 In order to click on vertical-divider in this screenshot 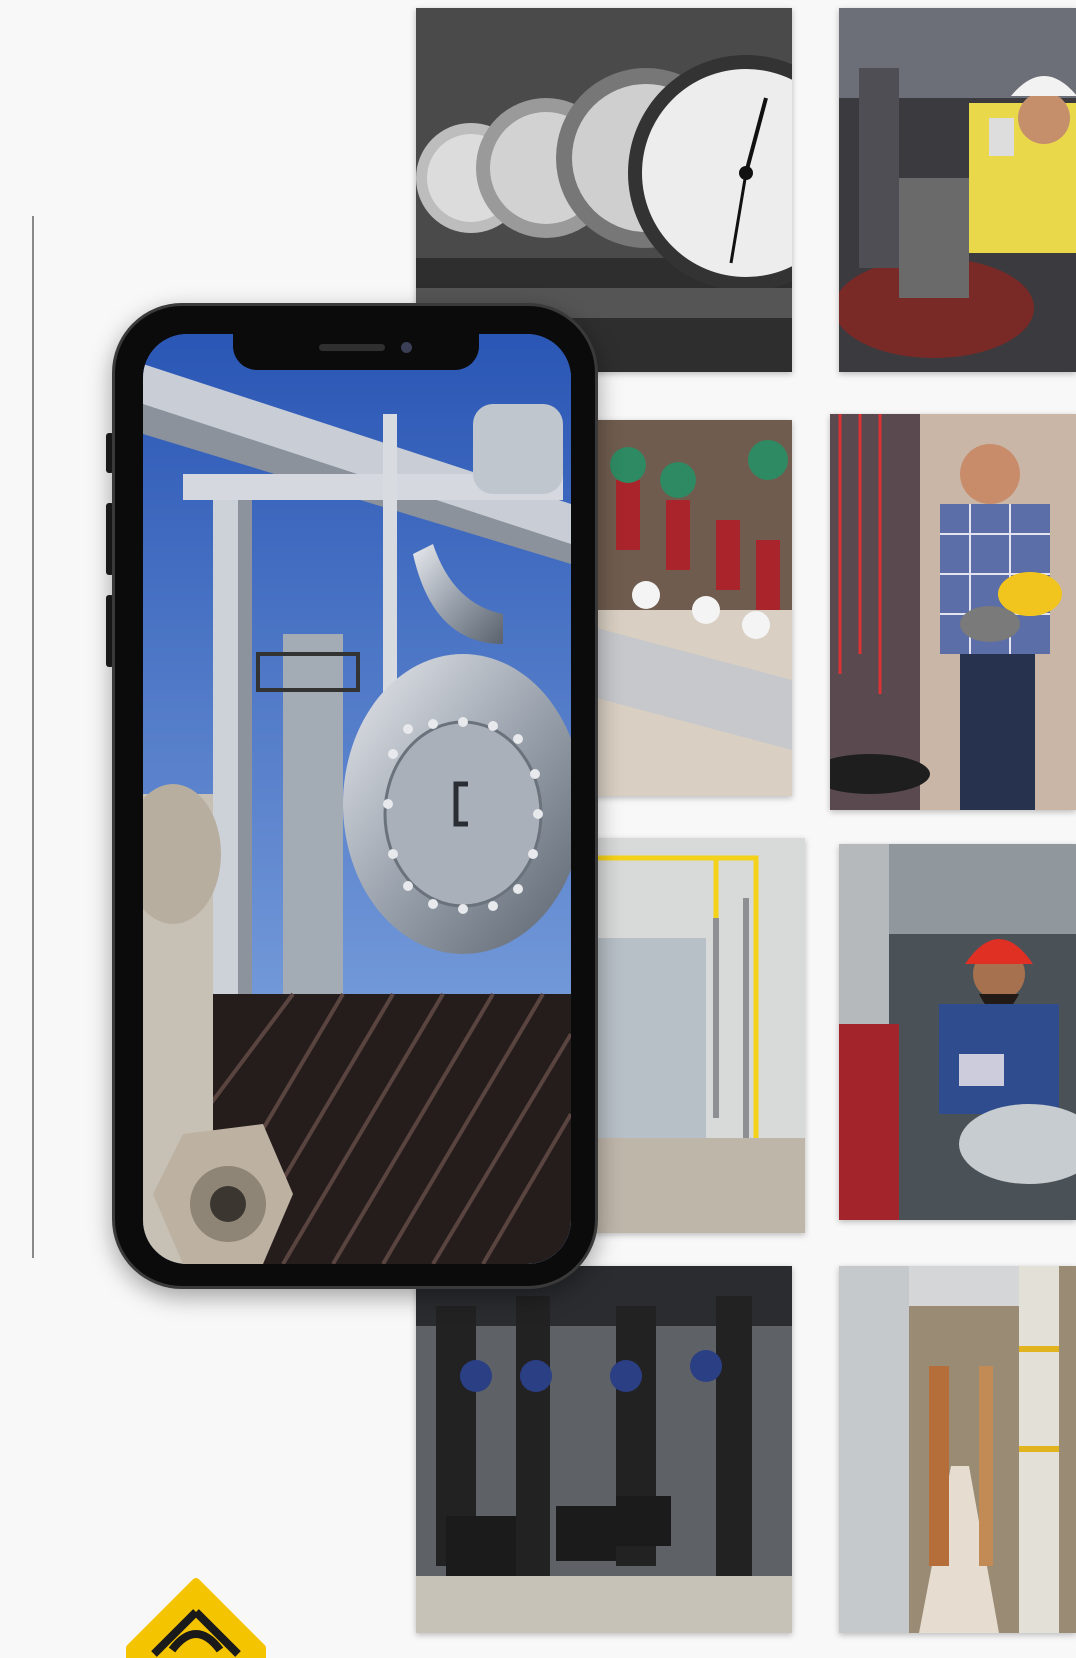, I will do `click(33, 737)`.